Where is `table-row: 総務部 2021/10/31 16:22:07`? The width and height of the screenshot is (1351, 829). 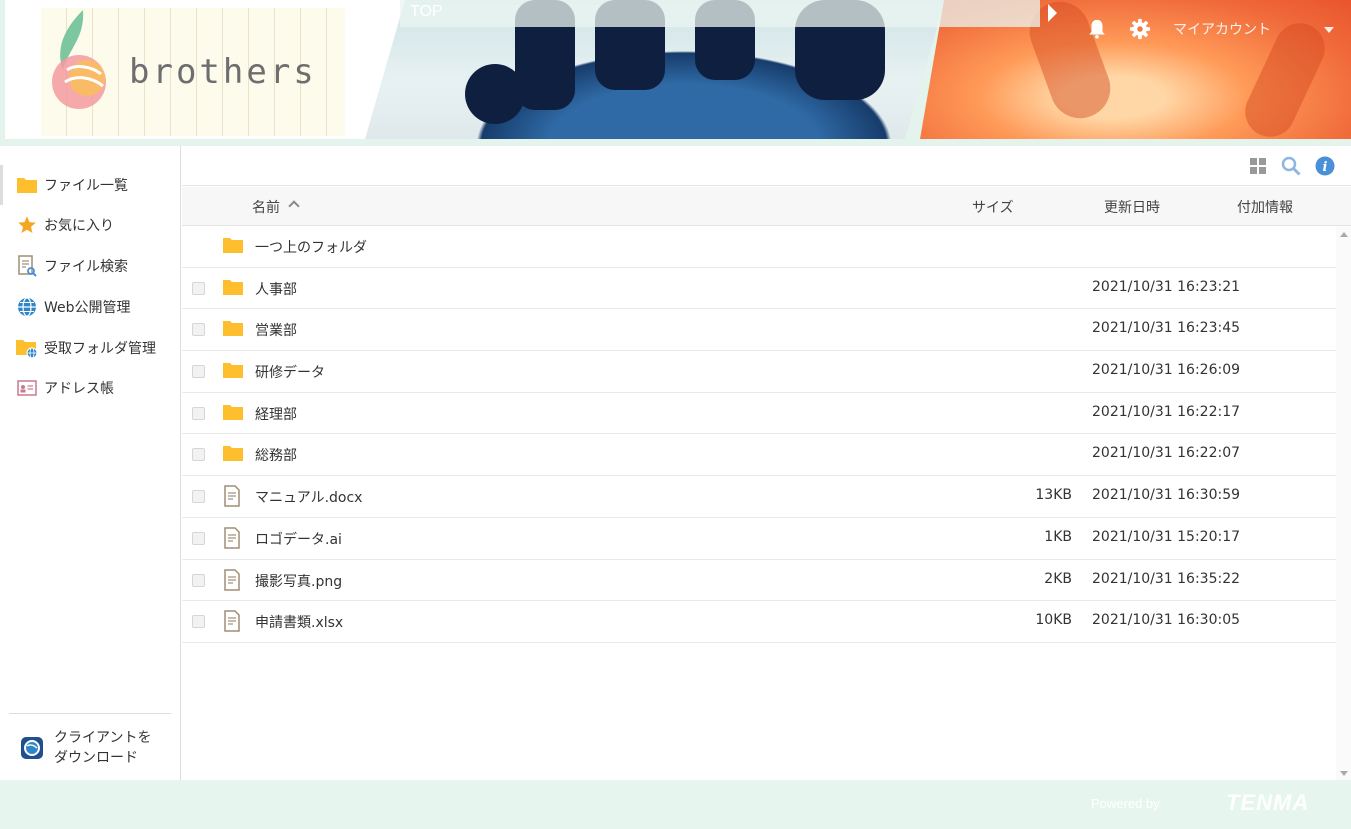
table-row: 総務部 2021/10/31 16:22:07 is located at coordinates (759, 455).